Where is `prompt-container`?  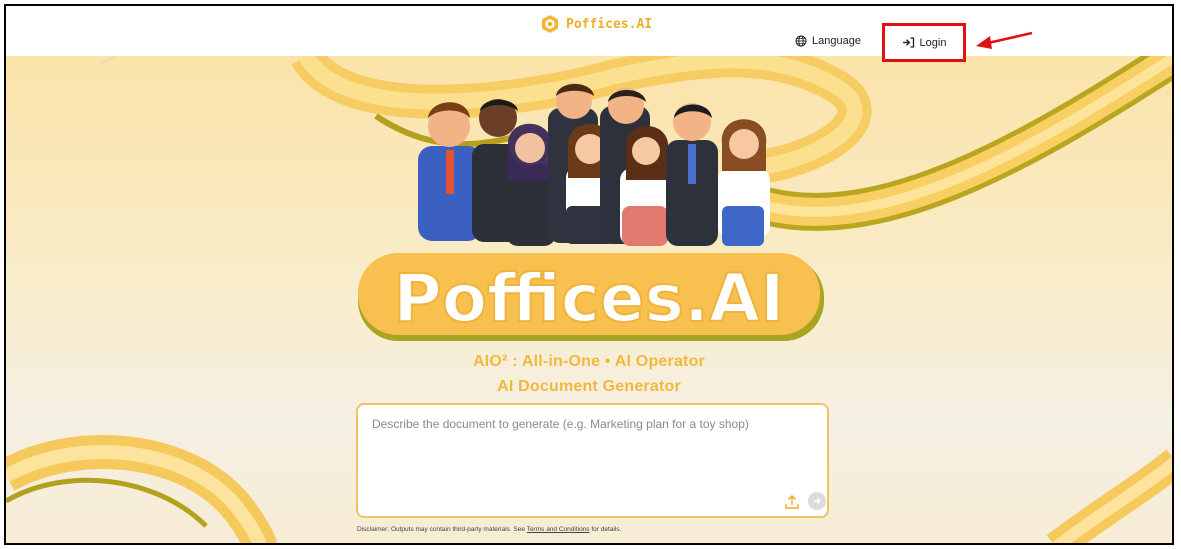
prompt-container is located at coordinates (592, 460).